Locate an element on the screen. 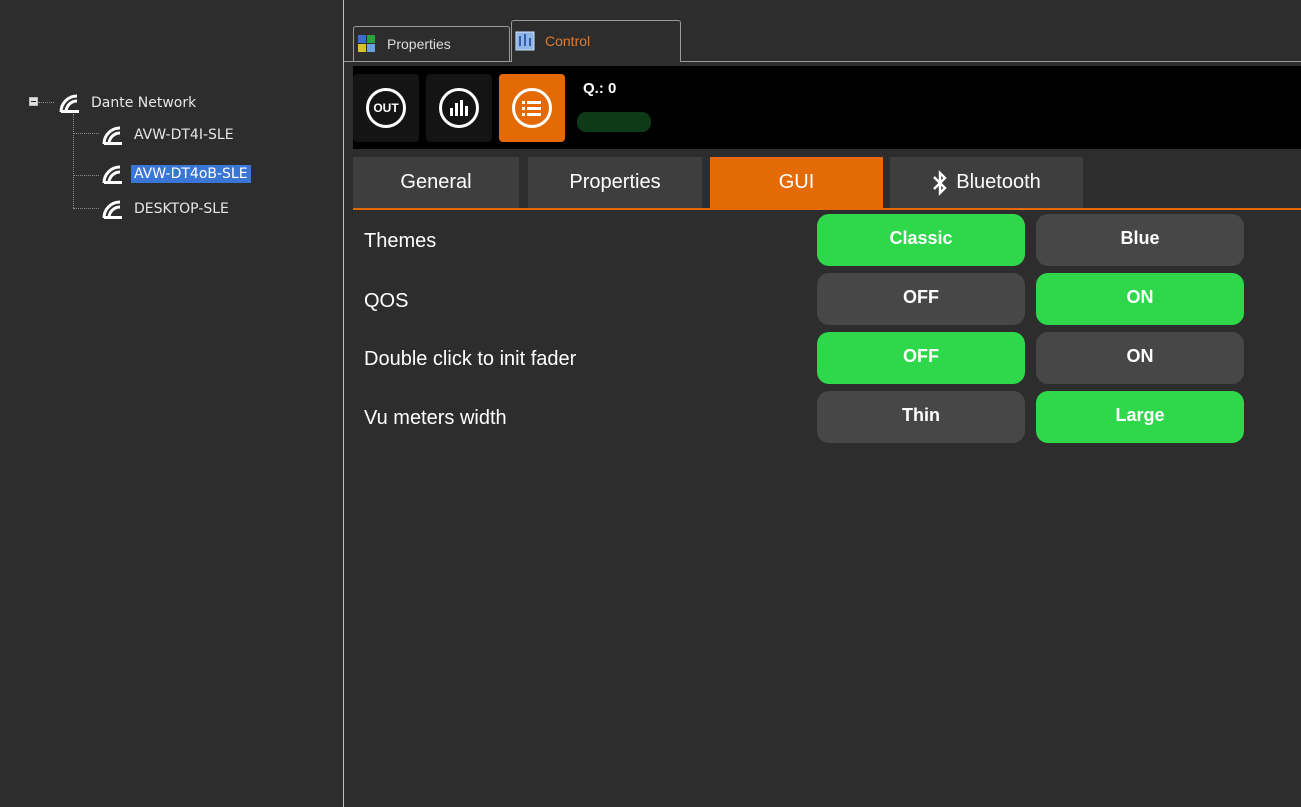 Image resolution: width=1301 pixels, height=807 pixels. double-click-off-button: OFF is located at coordinates (921, 358).